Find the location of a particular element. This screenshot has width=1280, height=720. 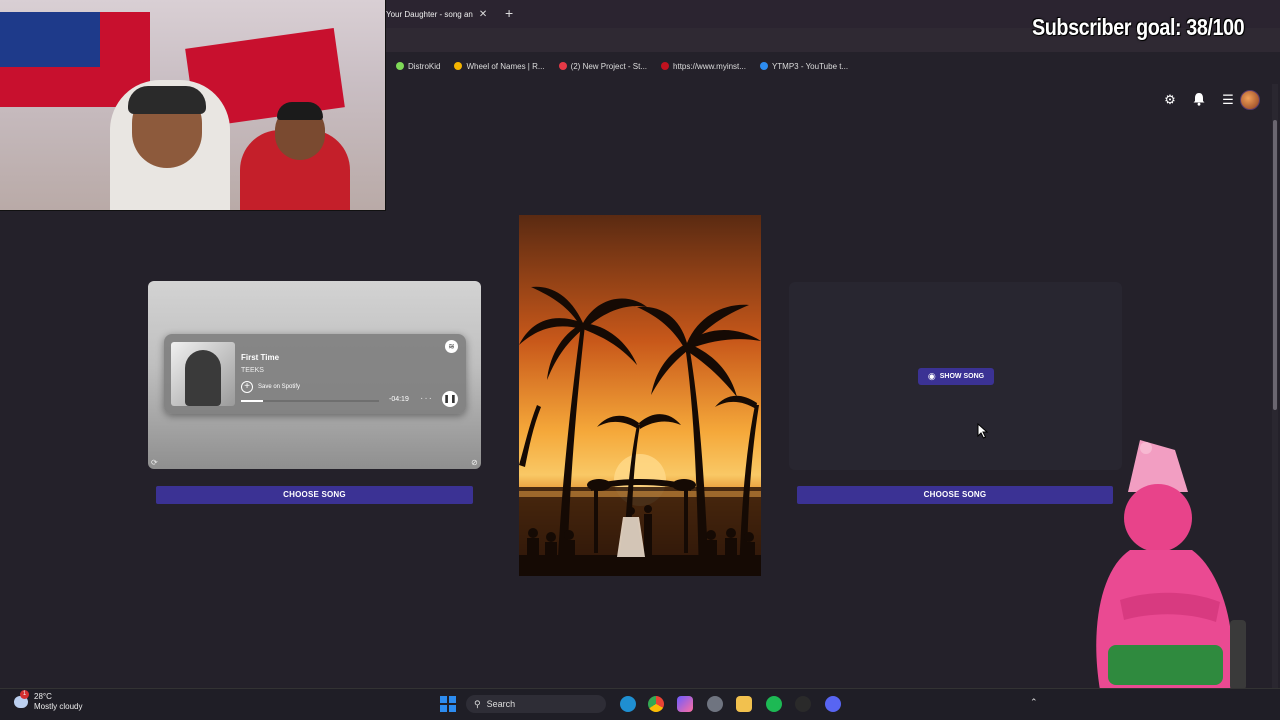

pink-character-overlay is located at coordinates (1165, 567).